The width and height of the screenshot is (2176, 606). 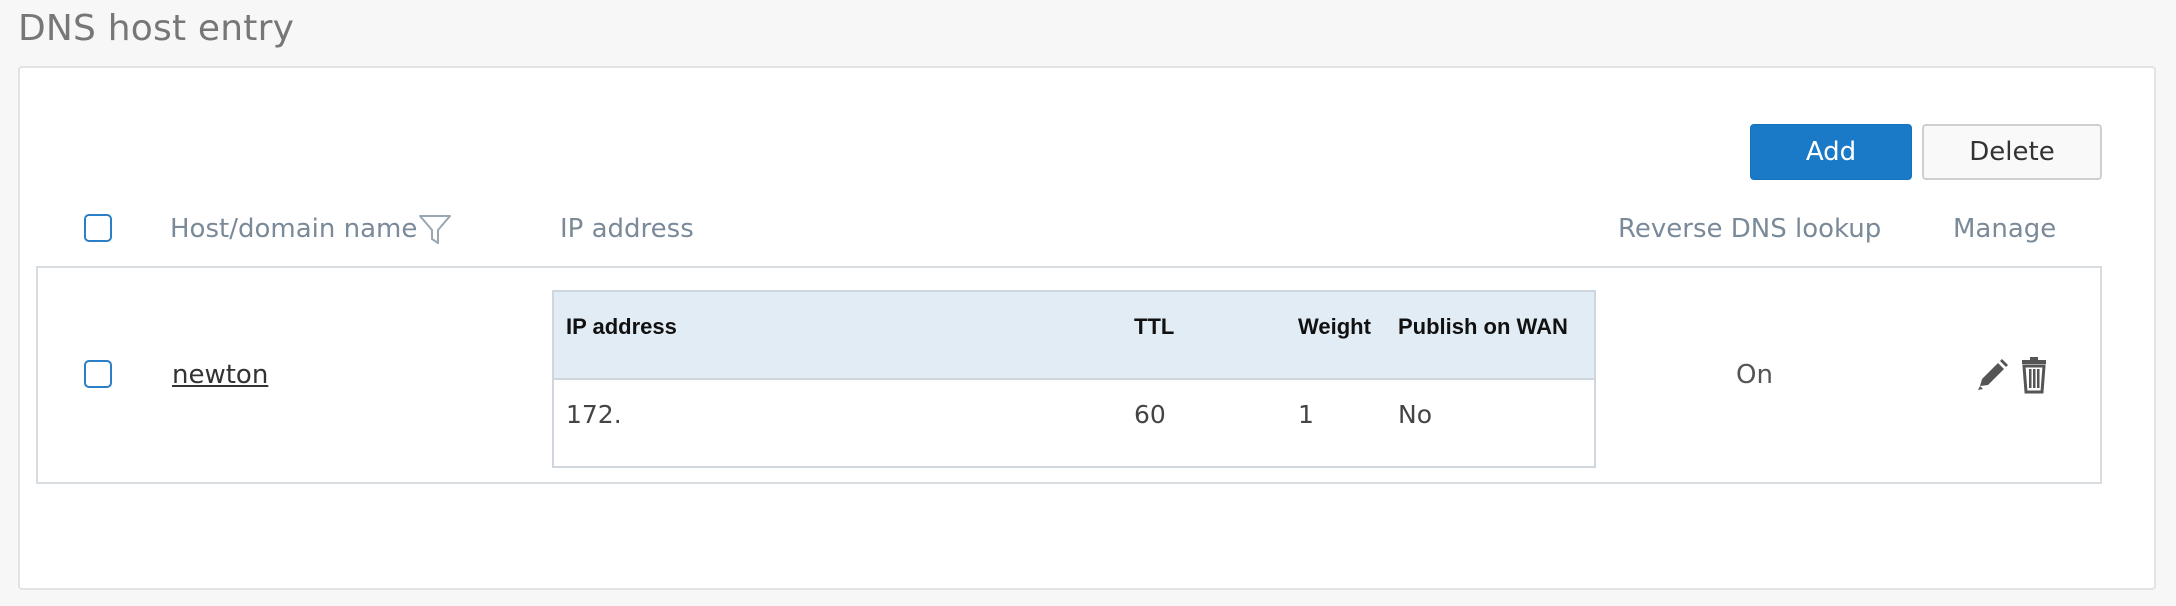 What do you see at coordinates (627, 229) in the screenshot?
I see `column-header-ip: IP address` at bounding box center [627, 229].